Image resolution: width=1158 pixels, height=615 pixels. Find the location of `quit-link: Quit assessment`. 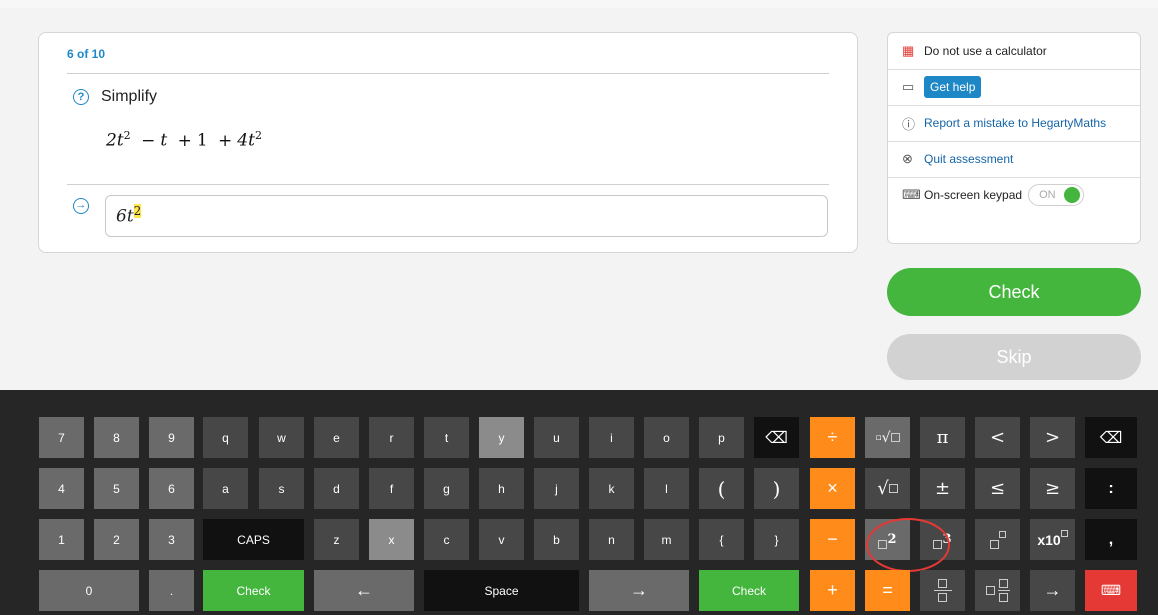

quit-link: Quit assessment is located at coordinates (968, 159).